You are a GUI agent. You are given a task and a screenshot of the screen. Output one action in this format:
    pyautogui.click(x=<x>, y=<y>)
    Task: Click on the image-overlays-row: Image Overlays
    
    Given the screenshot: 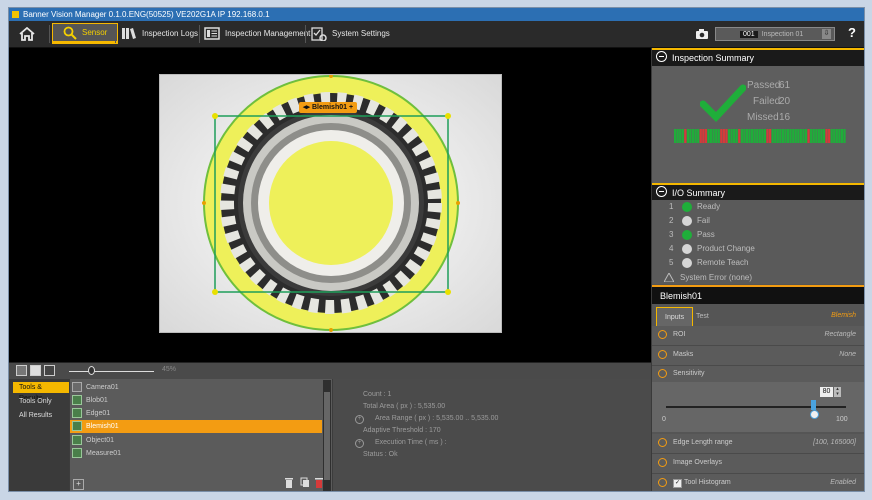 What is the action you would take?
    pyautogui.click(x=758, y=464)
    